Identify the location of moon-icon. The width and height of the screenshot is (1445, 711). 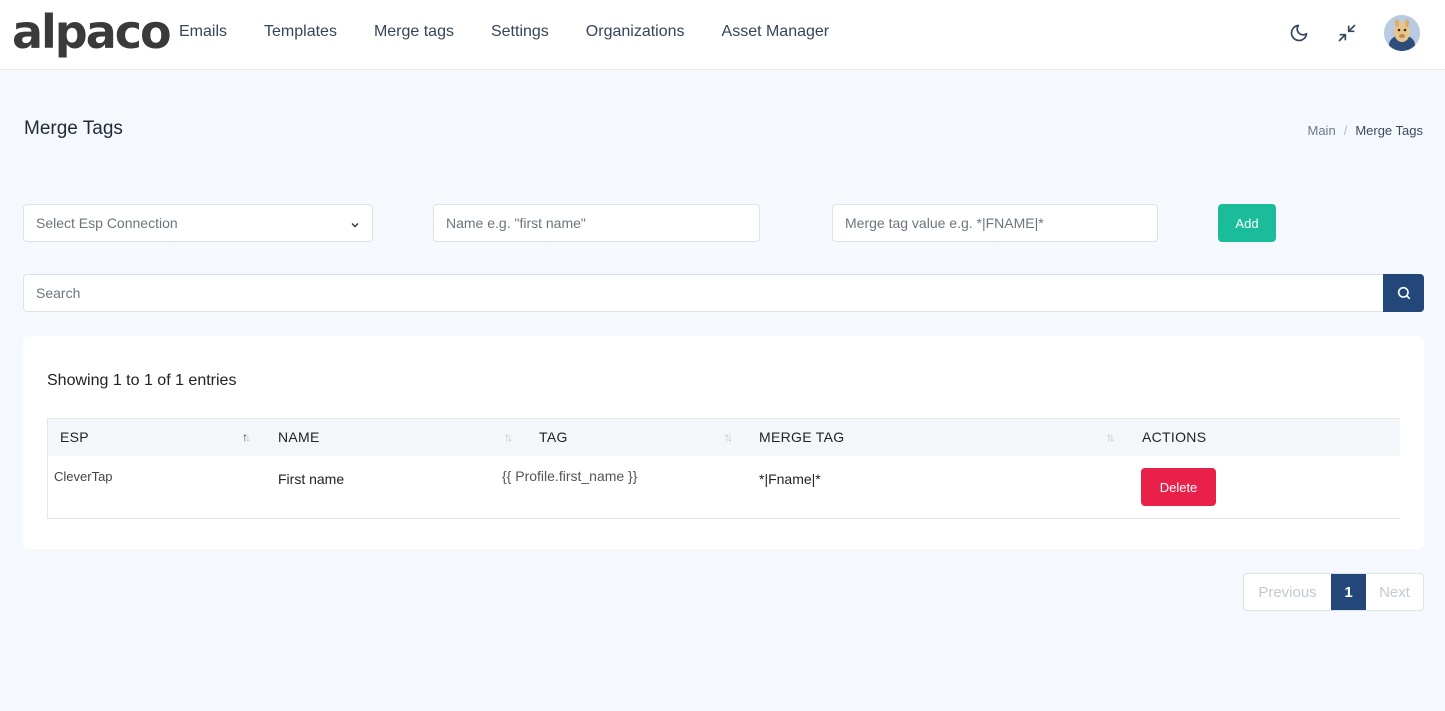
(1299, 33).